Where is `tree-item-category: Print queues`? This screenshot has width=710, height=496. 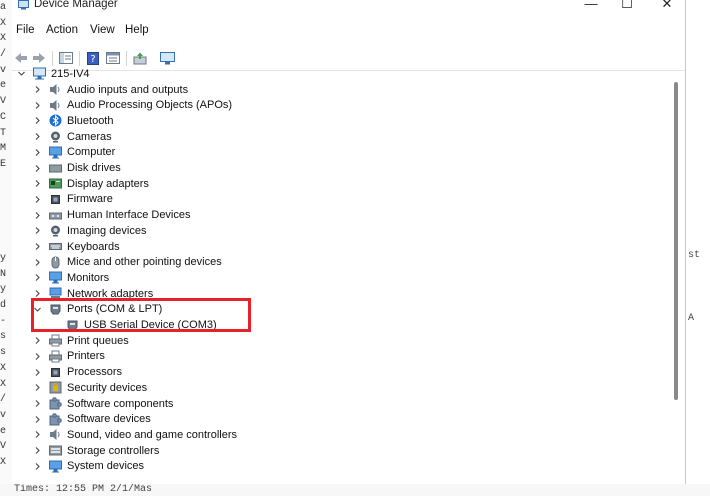 tree-item-category: Print queues is located at coordinates (80, 341).